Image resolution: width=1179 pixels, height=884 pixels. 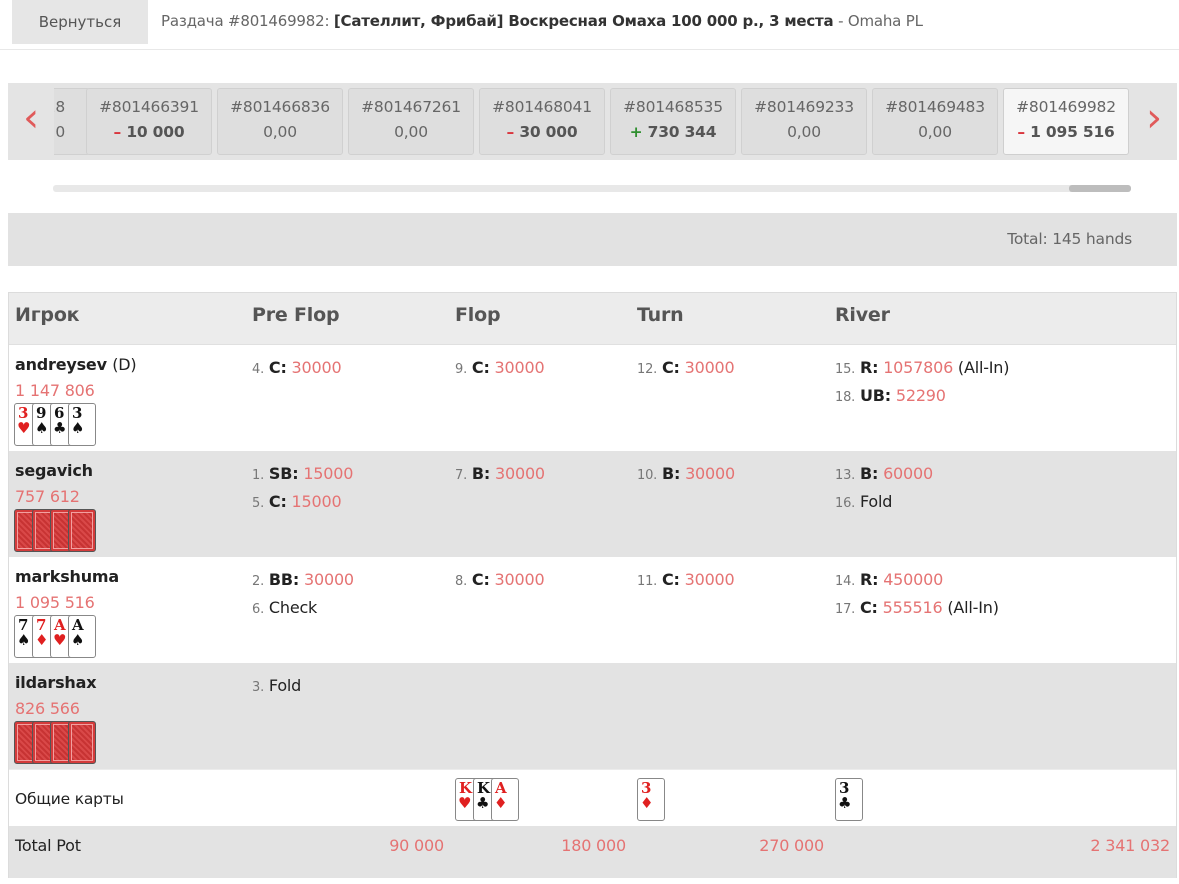 I want to click on action-number: 9., so click(x=461, y=369).